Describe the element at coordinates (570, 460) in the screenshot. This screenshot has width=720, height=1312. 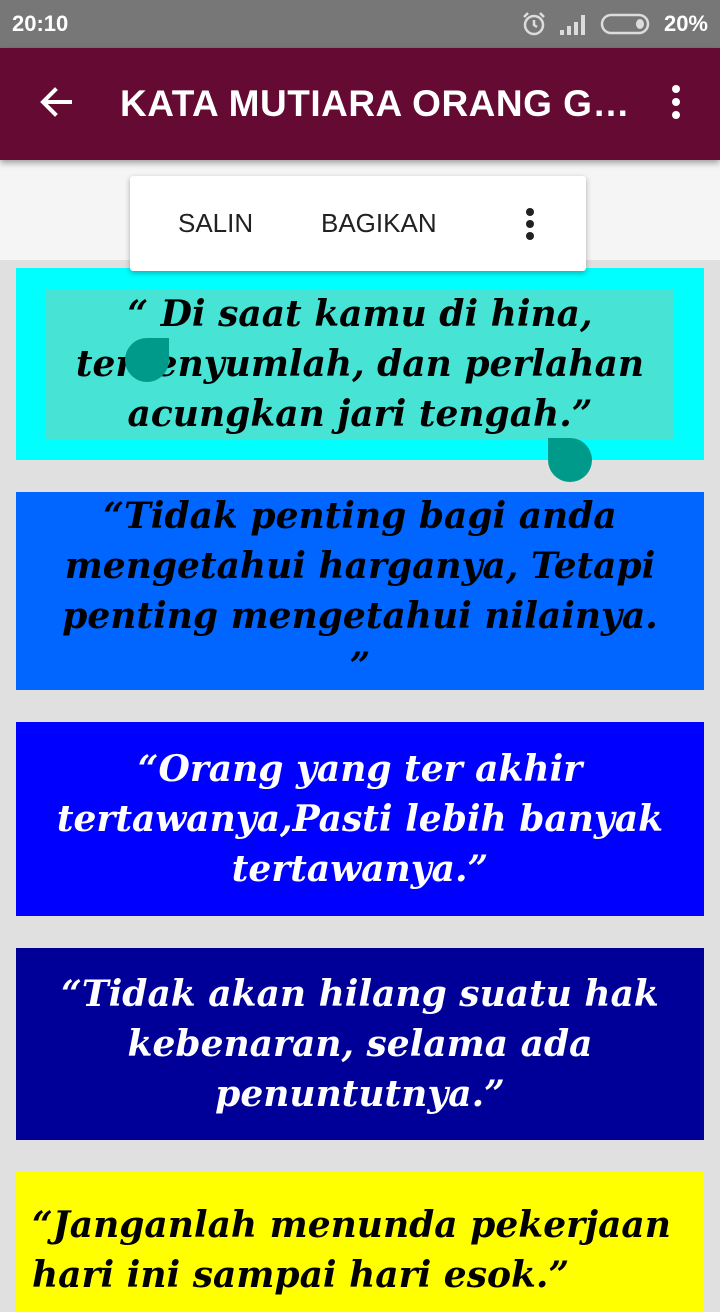
I see `selection-handle-end` at that location.